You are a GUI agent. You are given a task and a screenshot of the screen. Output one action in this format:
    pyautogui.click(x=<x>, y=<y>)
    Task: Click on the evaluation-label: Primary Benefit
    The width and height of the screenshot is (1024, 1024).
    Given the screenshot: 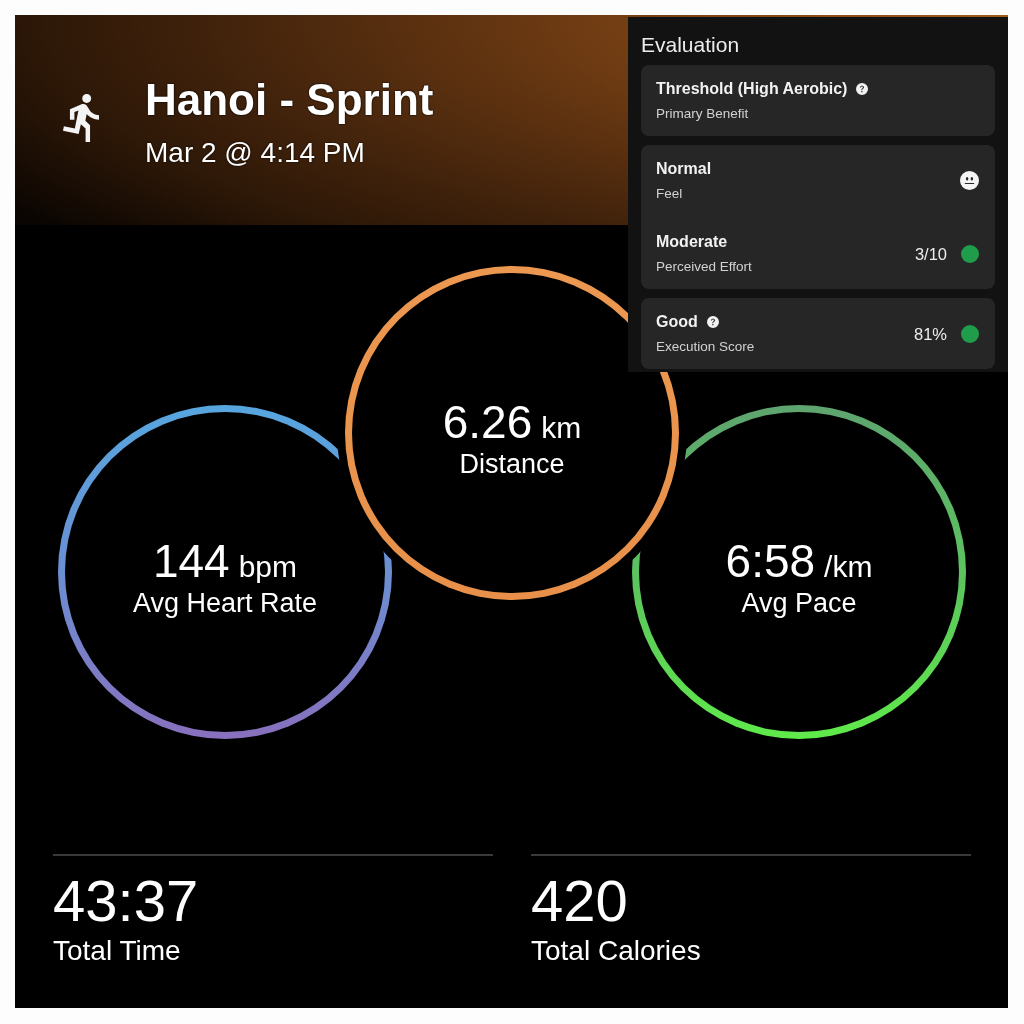 What is the action you would take?
    pyautogui.click(x=703, y=113)
    